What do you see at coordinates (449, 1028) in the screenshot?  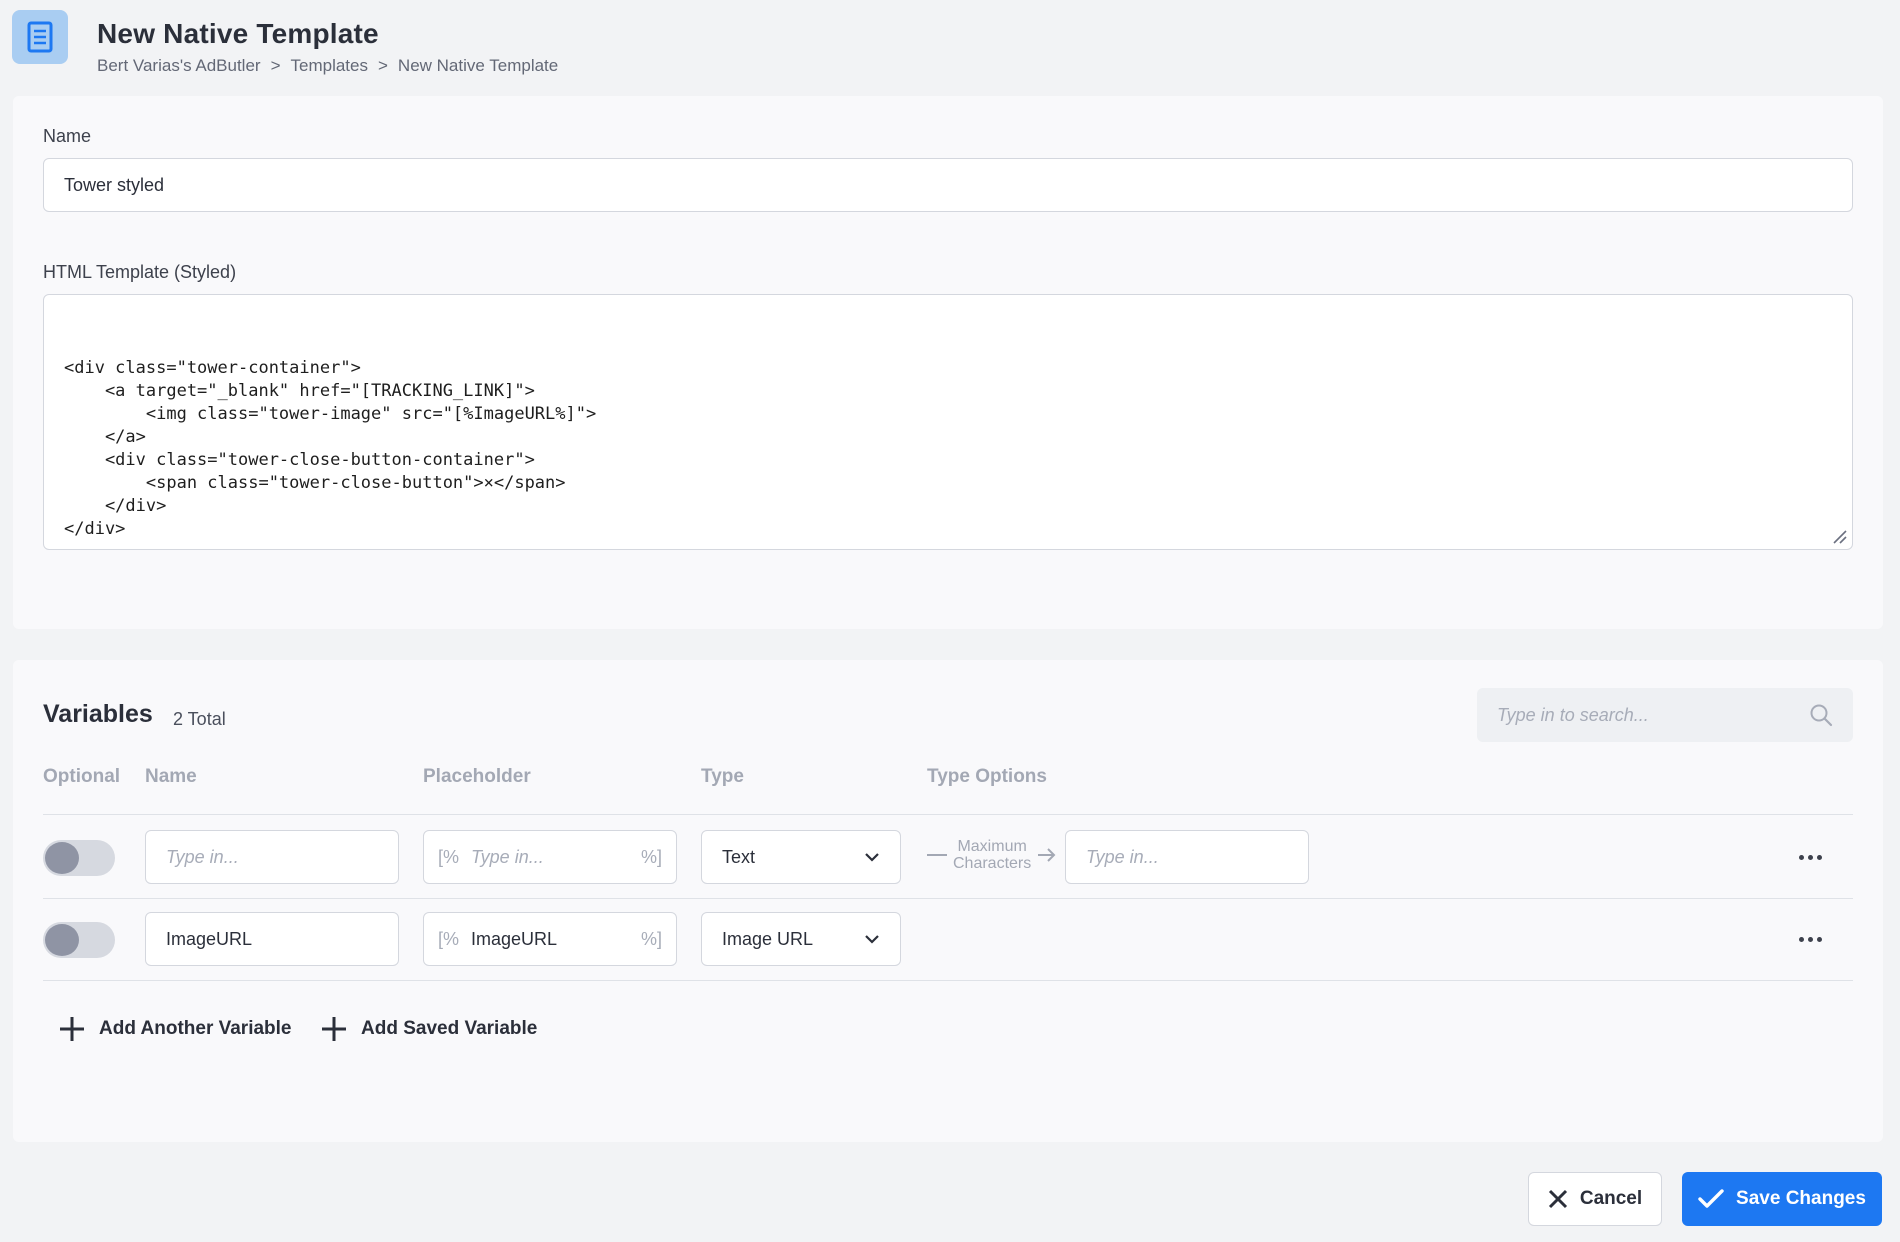 I see `add-saved-variable-label: Add Saved Variable` at bounding box center [449, 1028].